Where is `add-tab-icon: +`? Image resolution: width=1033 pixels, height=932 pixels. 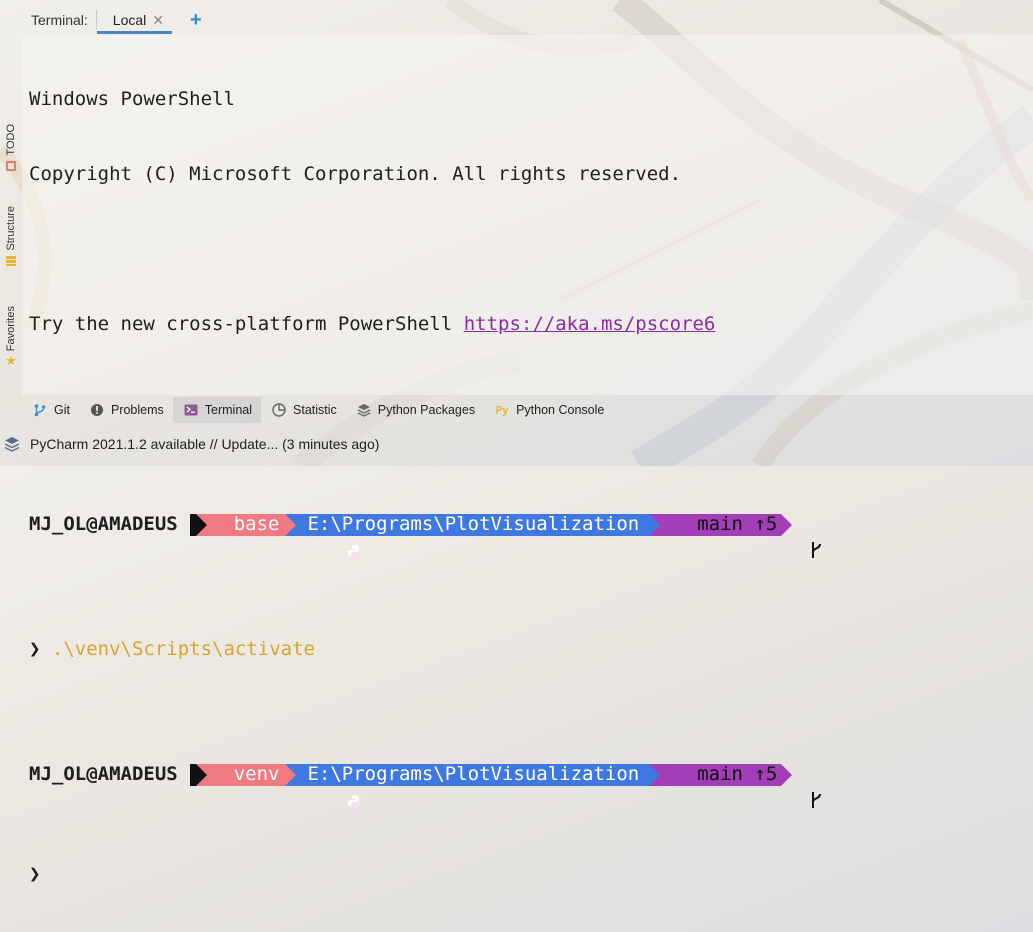
add-tab-icon: + is located at coordinates (196, 20).